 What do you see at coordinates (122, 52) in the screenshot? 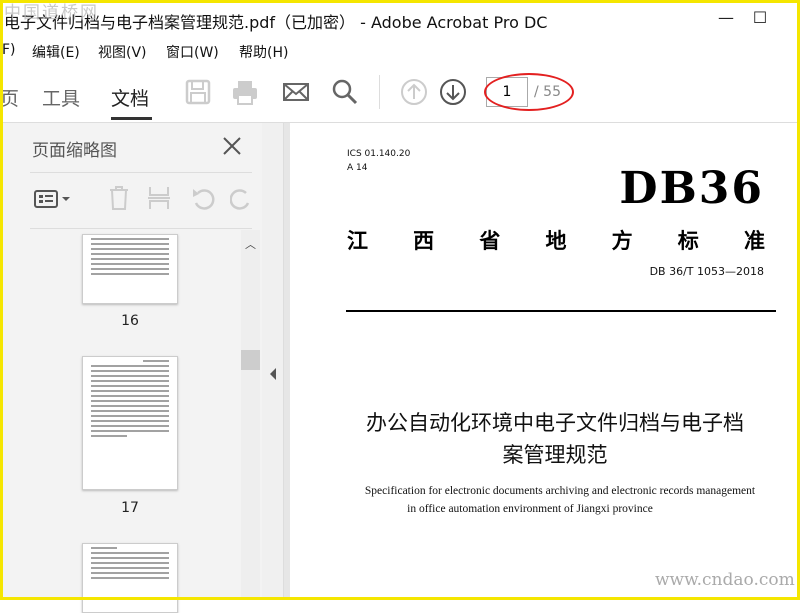
I see `menu-view: 视图(V)` at bounding box center [122, 52].